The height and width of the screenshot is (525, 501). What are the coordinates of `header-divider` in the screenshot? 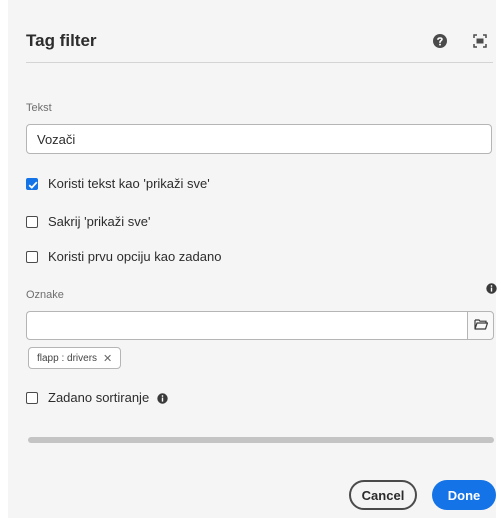 It's located at (259, 62).